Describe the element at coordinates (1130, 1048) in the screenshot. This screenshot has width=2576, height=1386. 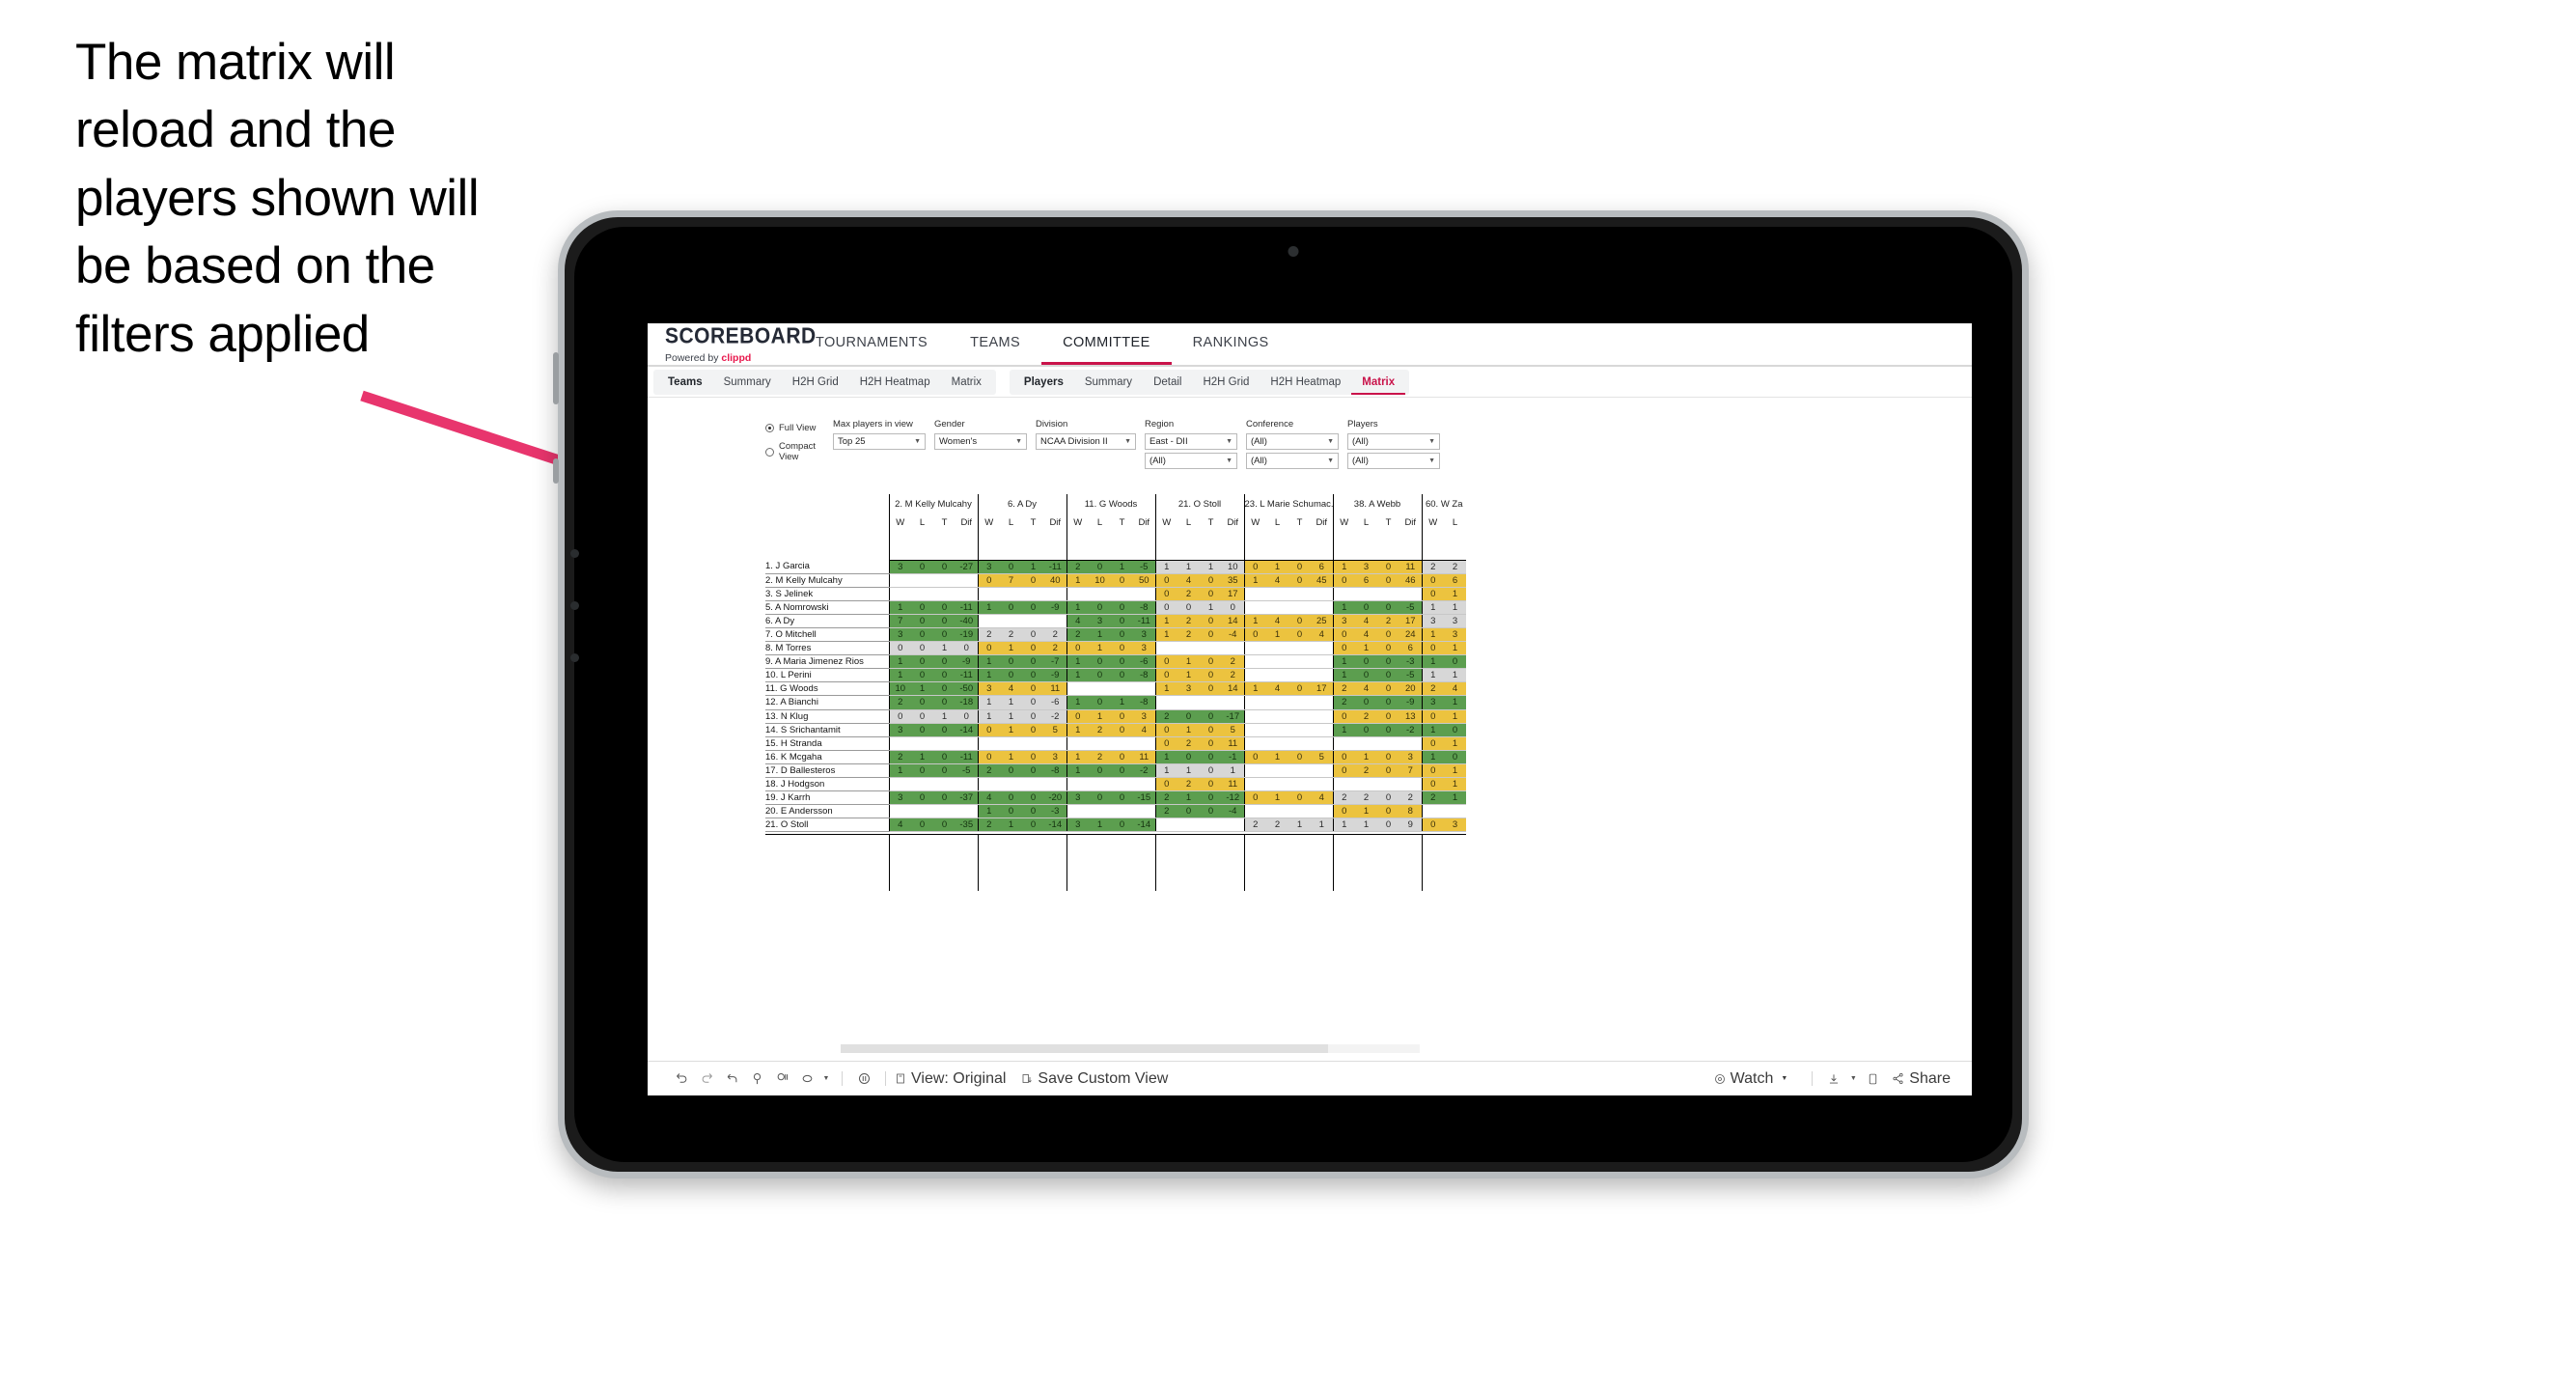
I see `horizontal-scrollbar` at that location.